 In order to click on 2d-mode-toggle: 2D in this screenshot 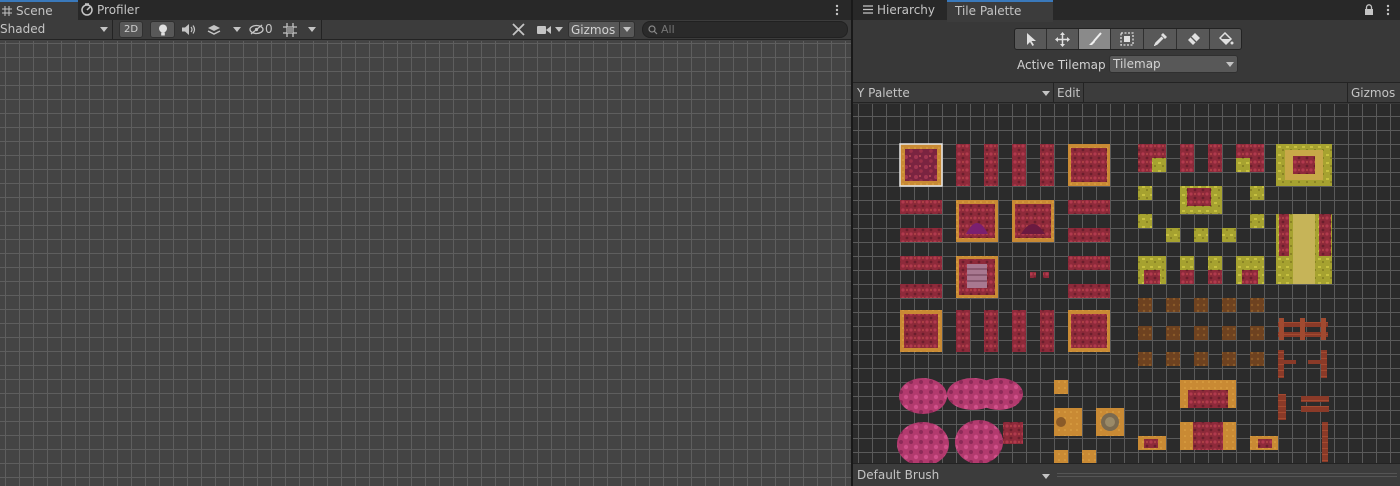, I will do `click(131, 29)`.